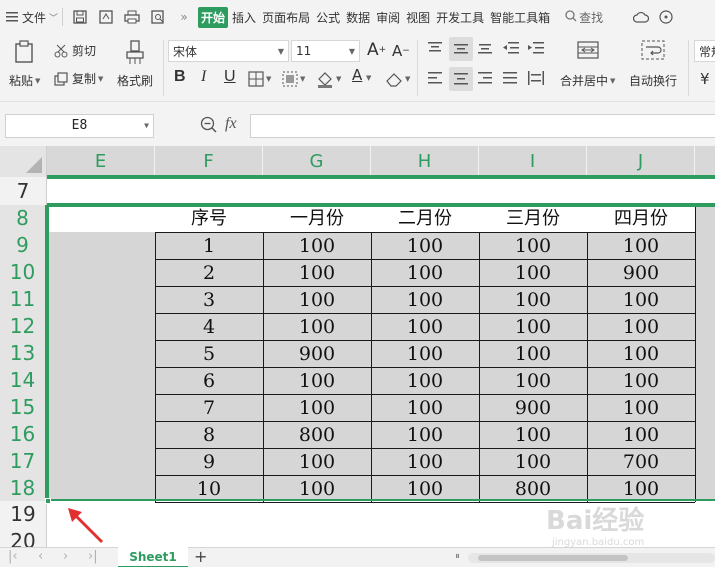 The width and height of the screenshot is (715, 567). I want to click on copy-button: 复制 ▼, so click(78, 78).